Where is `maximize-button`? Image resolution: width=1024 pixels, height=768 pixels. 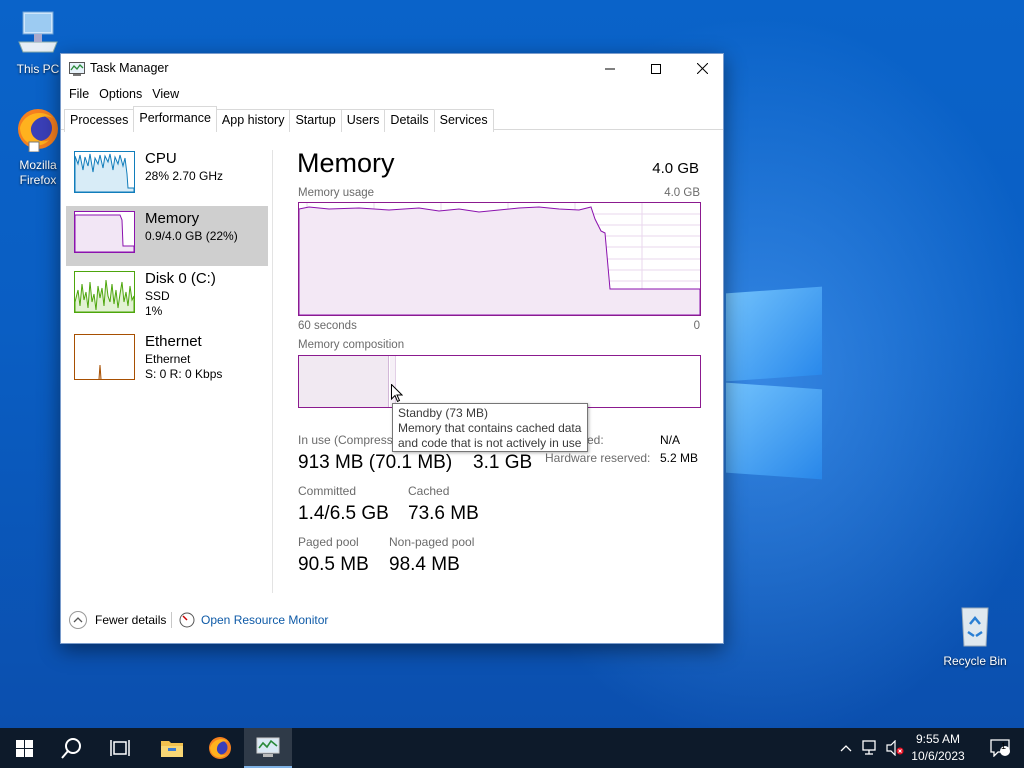
maximize-button is located at coordinates (656, 68).